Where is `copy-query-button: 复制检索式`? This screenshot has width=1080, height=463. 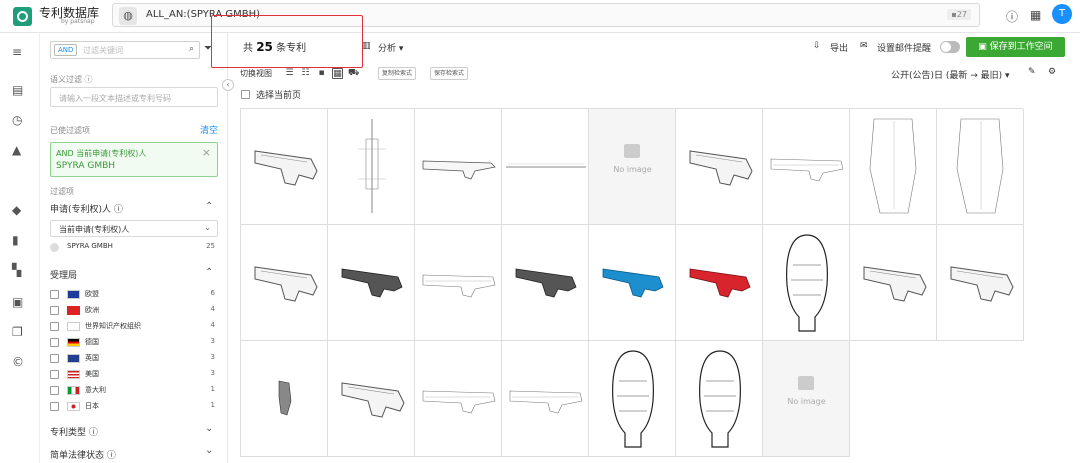 copy-query-button: 复制检索式 is located at coordinates (397, 73).